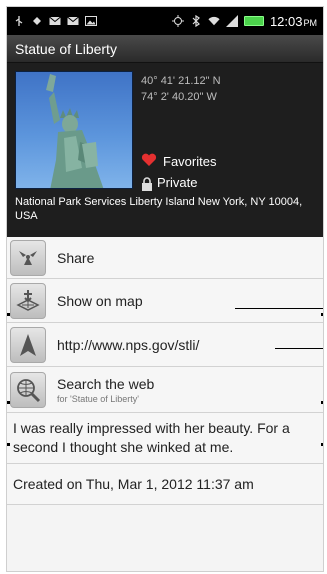  What do you see at coordinates (146, 183) in the screenshot?
I see `lock-icon` at bounding box center [146, 183].